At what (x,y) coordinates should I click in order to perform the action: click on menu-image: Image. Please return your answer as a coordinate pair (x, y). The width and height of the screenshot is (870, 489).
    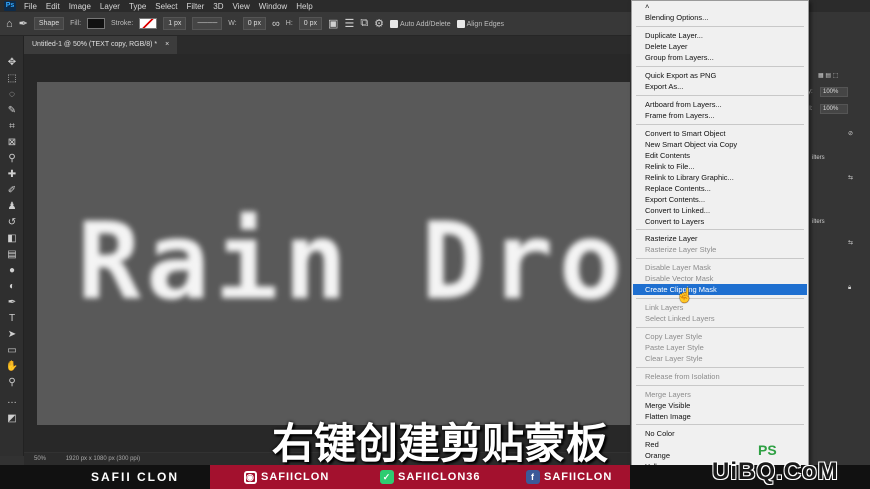
    Looking at the image, I should click on (80, 6).